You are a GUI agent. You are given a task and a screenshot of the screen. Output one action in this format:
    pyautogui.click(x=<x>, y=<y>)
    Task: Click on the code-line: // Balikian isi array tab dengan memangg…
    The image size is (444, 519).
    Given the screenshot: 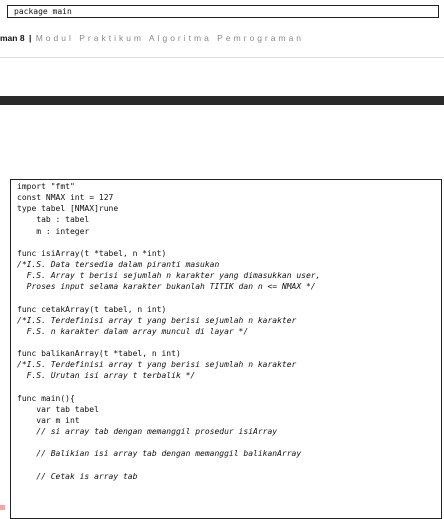 What is the action you would take?
    pyautogui.click(x=159, y=454)
    